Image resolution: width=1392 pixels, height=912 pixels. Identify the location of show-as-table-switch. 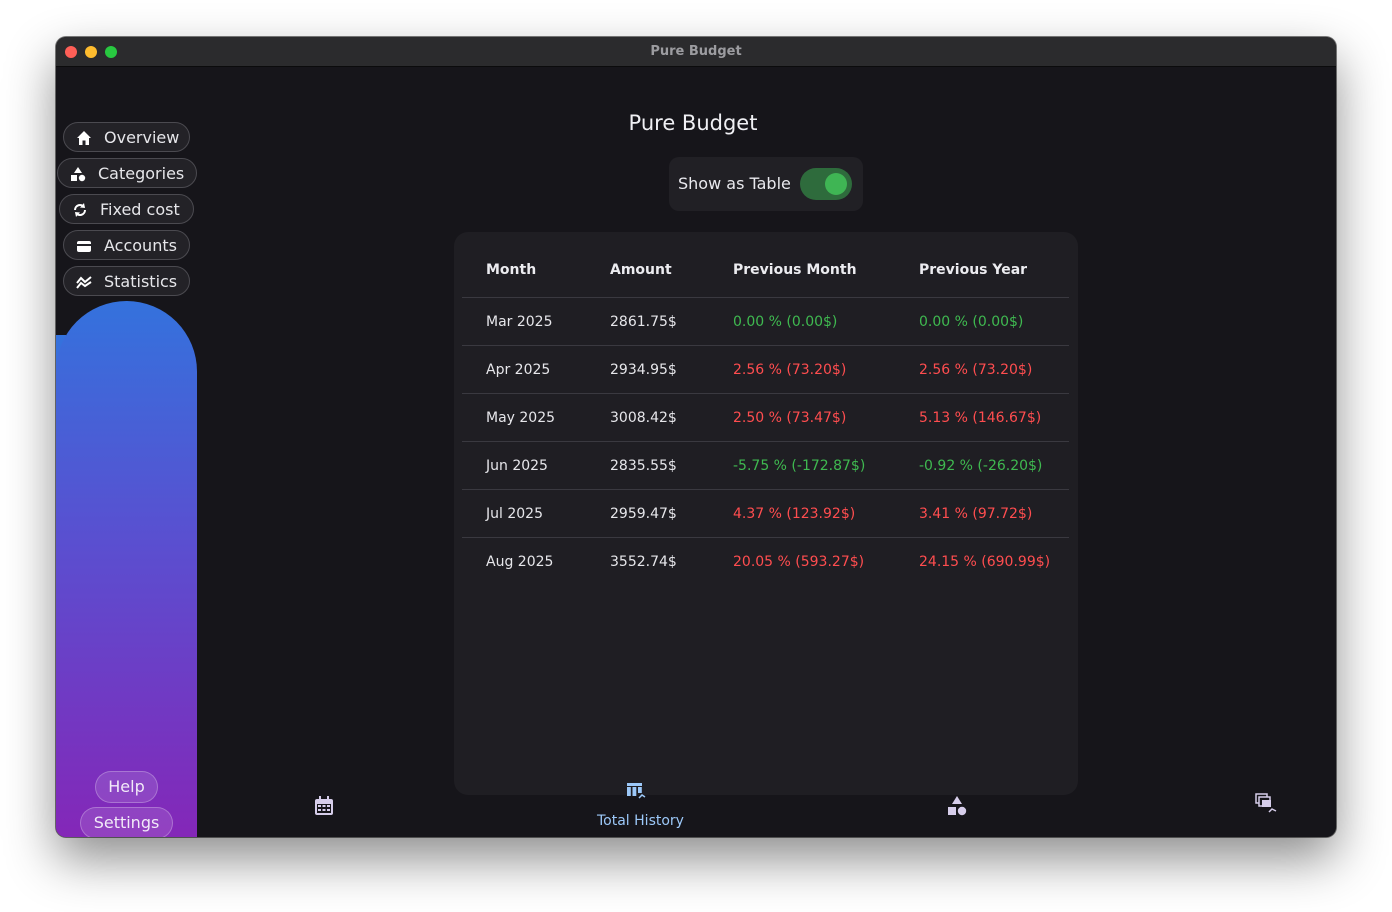
(826, 184).